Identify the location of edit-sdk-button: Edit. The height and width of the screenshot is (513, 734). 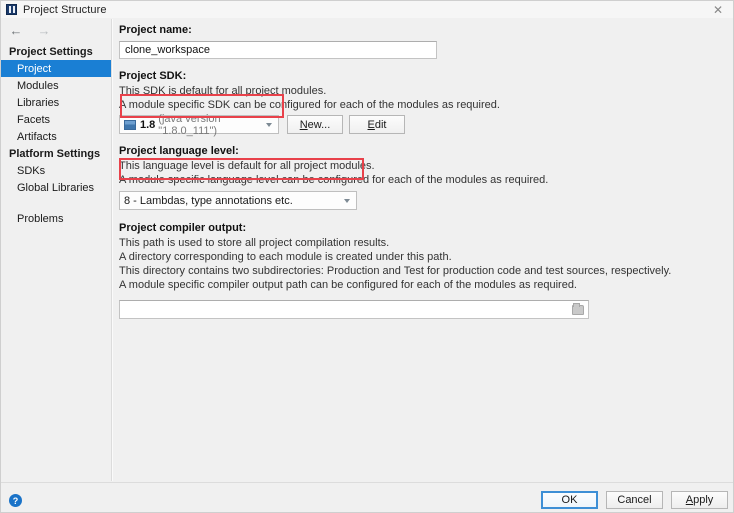
(377, 124).